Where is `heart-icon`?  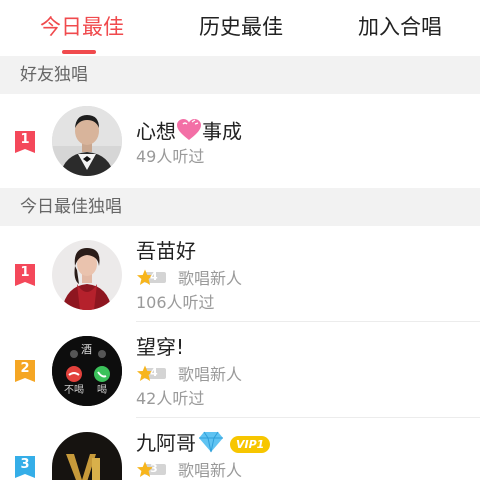
heart-icon is located at coordinates (189, 133).